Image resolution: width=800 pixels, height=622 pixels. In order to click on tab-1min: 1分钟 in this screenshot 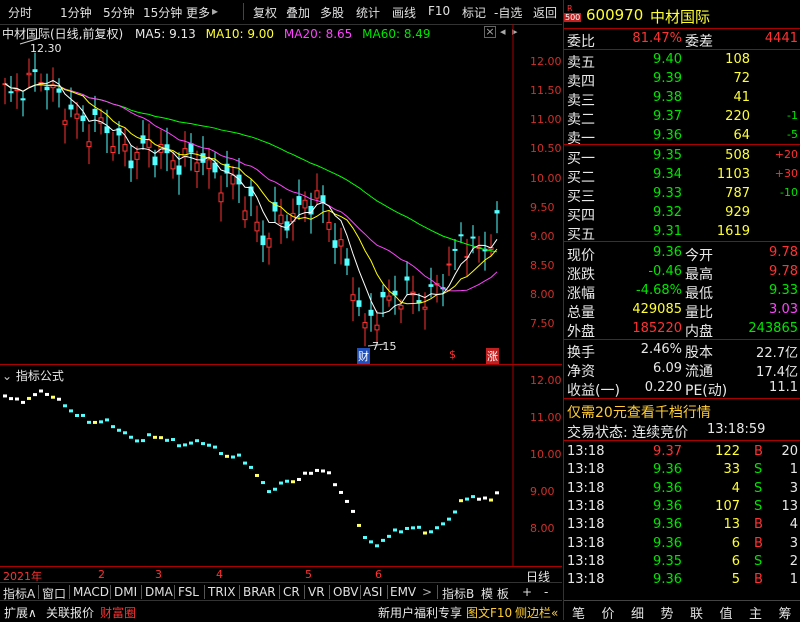, I will do `click(76, 12)`.